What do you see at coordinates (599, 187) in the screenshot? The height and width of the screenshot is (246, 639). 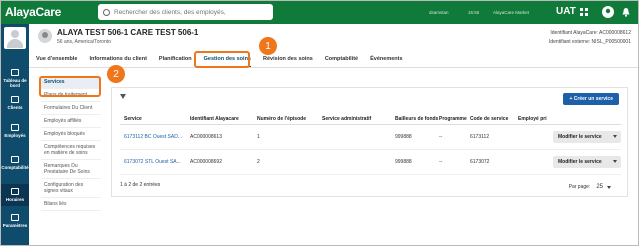 I see `per-page-value: 25` at bounding box center [599, 187].